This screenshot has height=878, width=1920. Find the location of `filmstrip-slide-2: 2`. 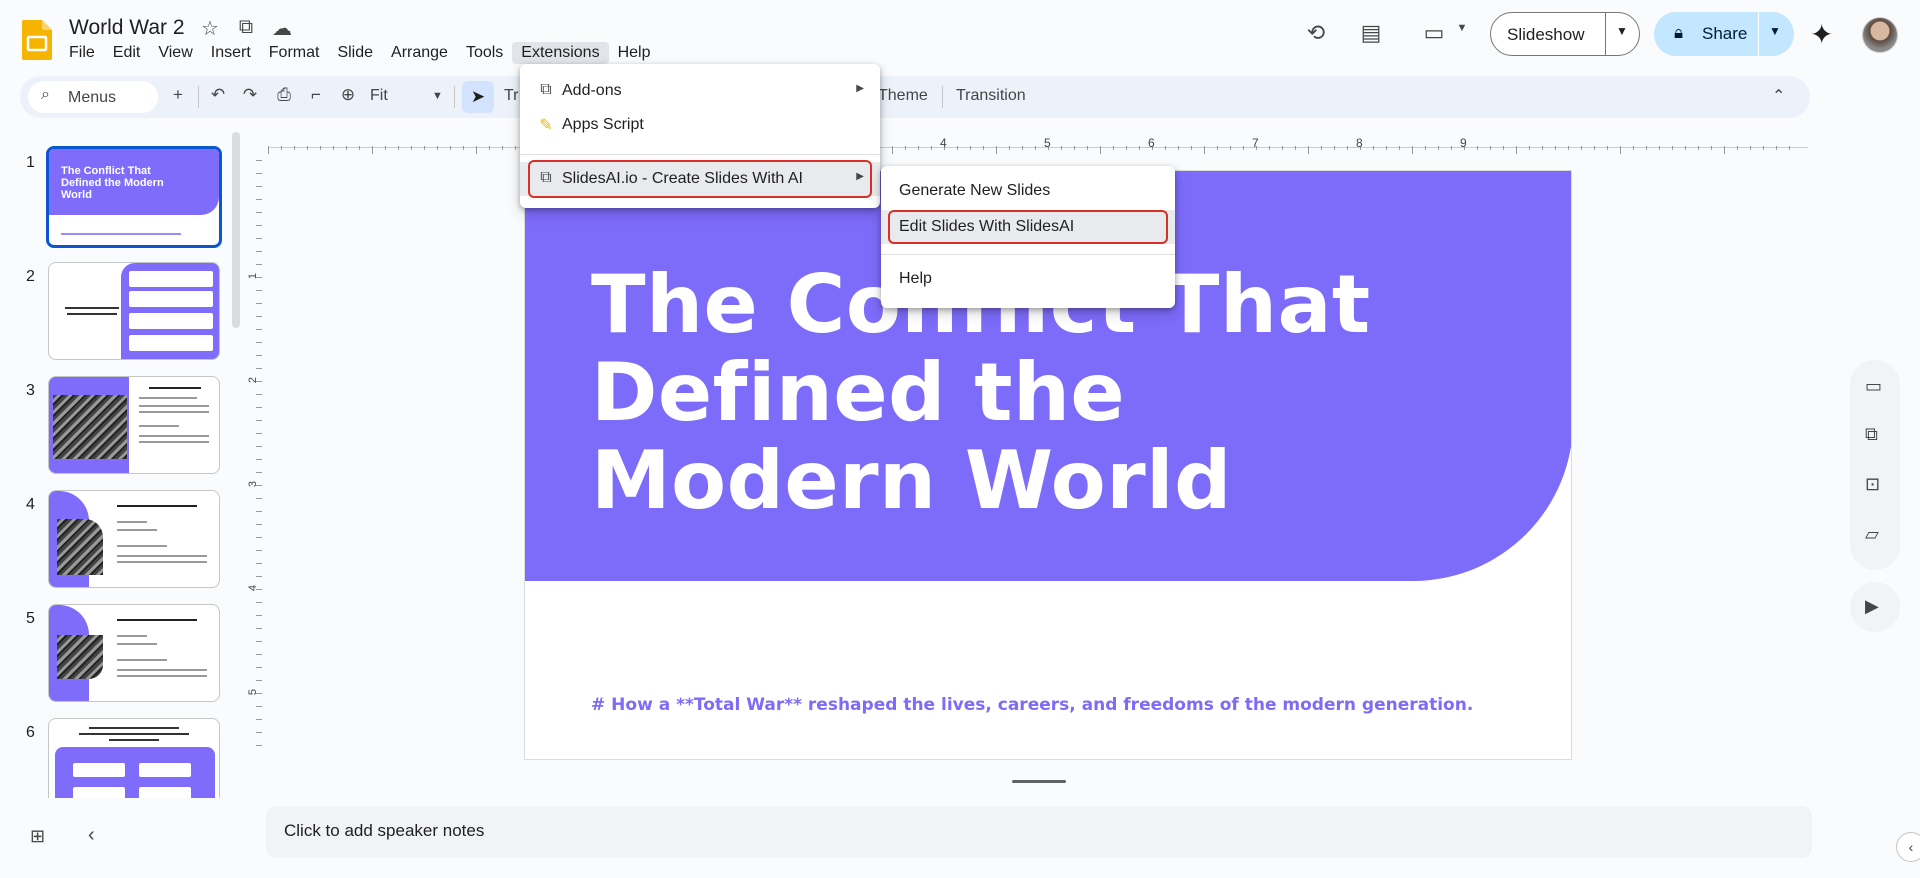

filmstrip-slide-2: 2 is located at coordinates (120, 302).